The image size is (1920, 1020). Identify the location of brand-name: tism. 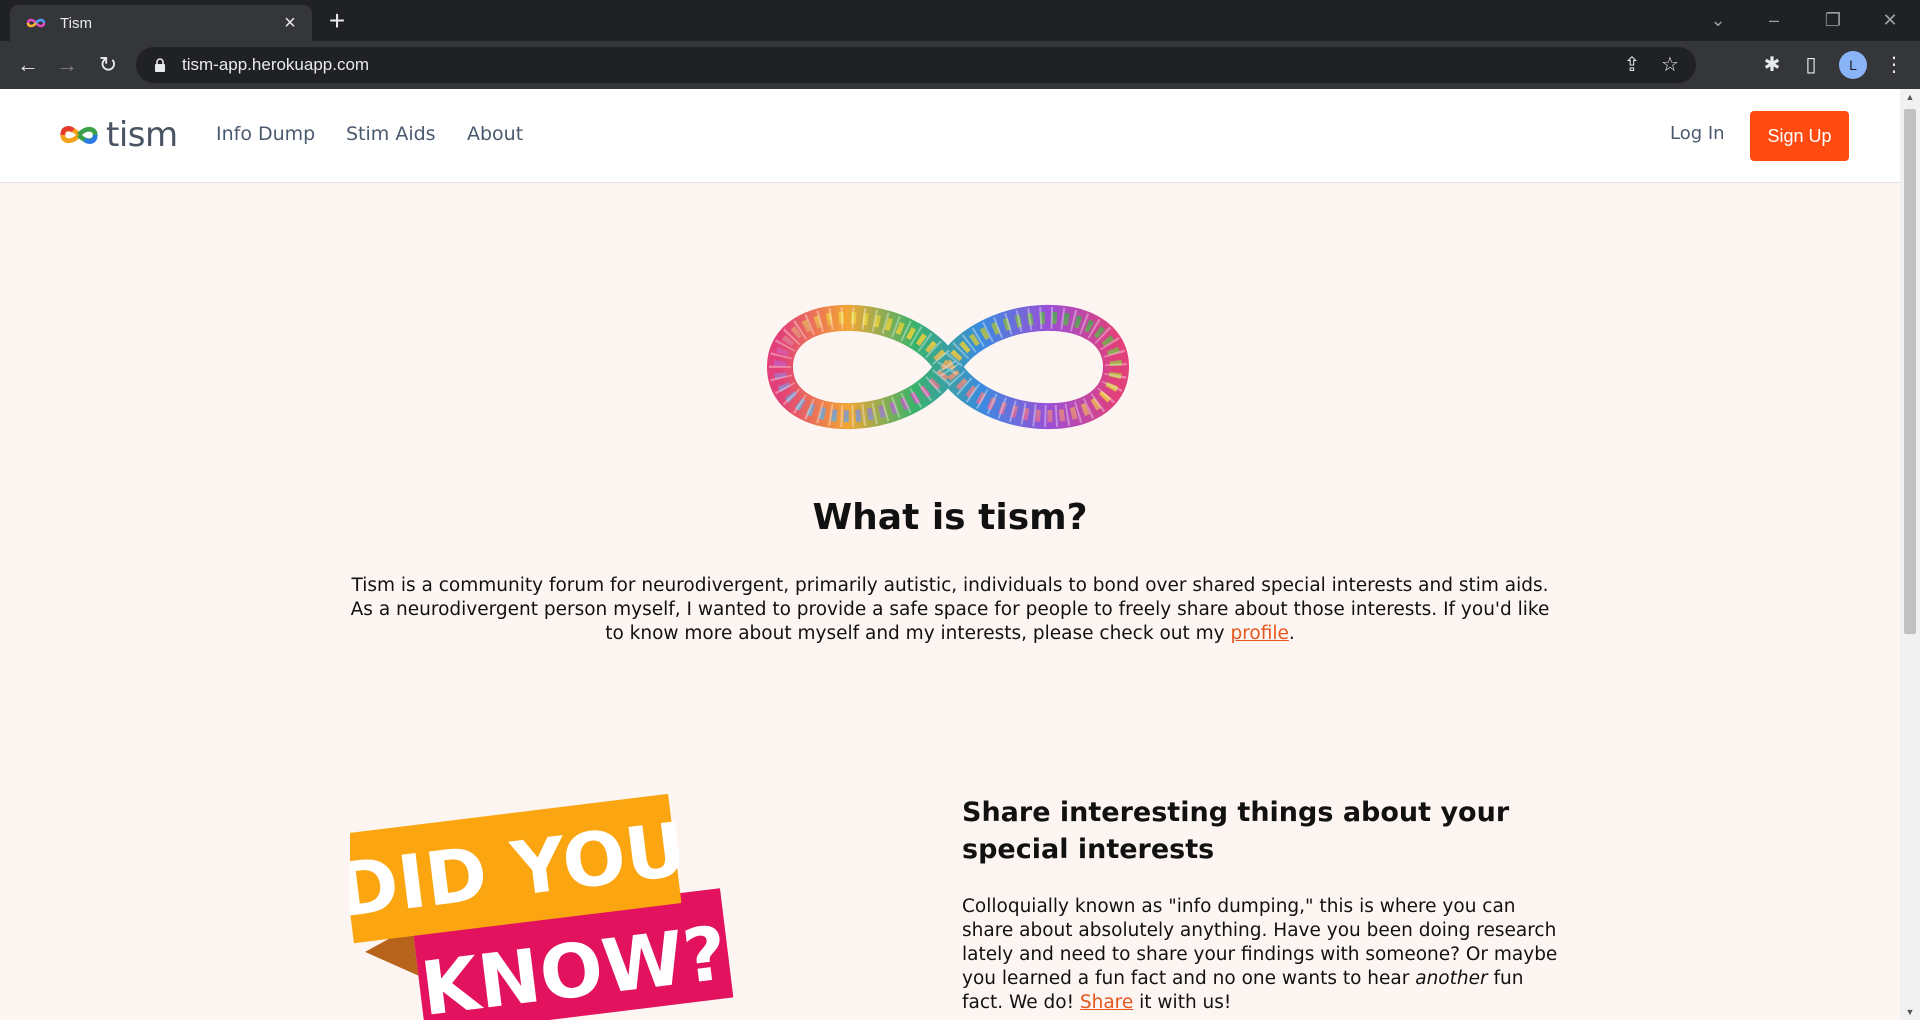
(142, 135).